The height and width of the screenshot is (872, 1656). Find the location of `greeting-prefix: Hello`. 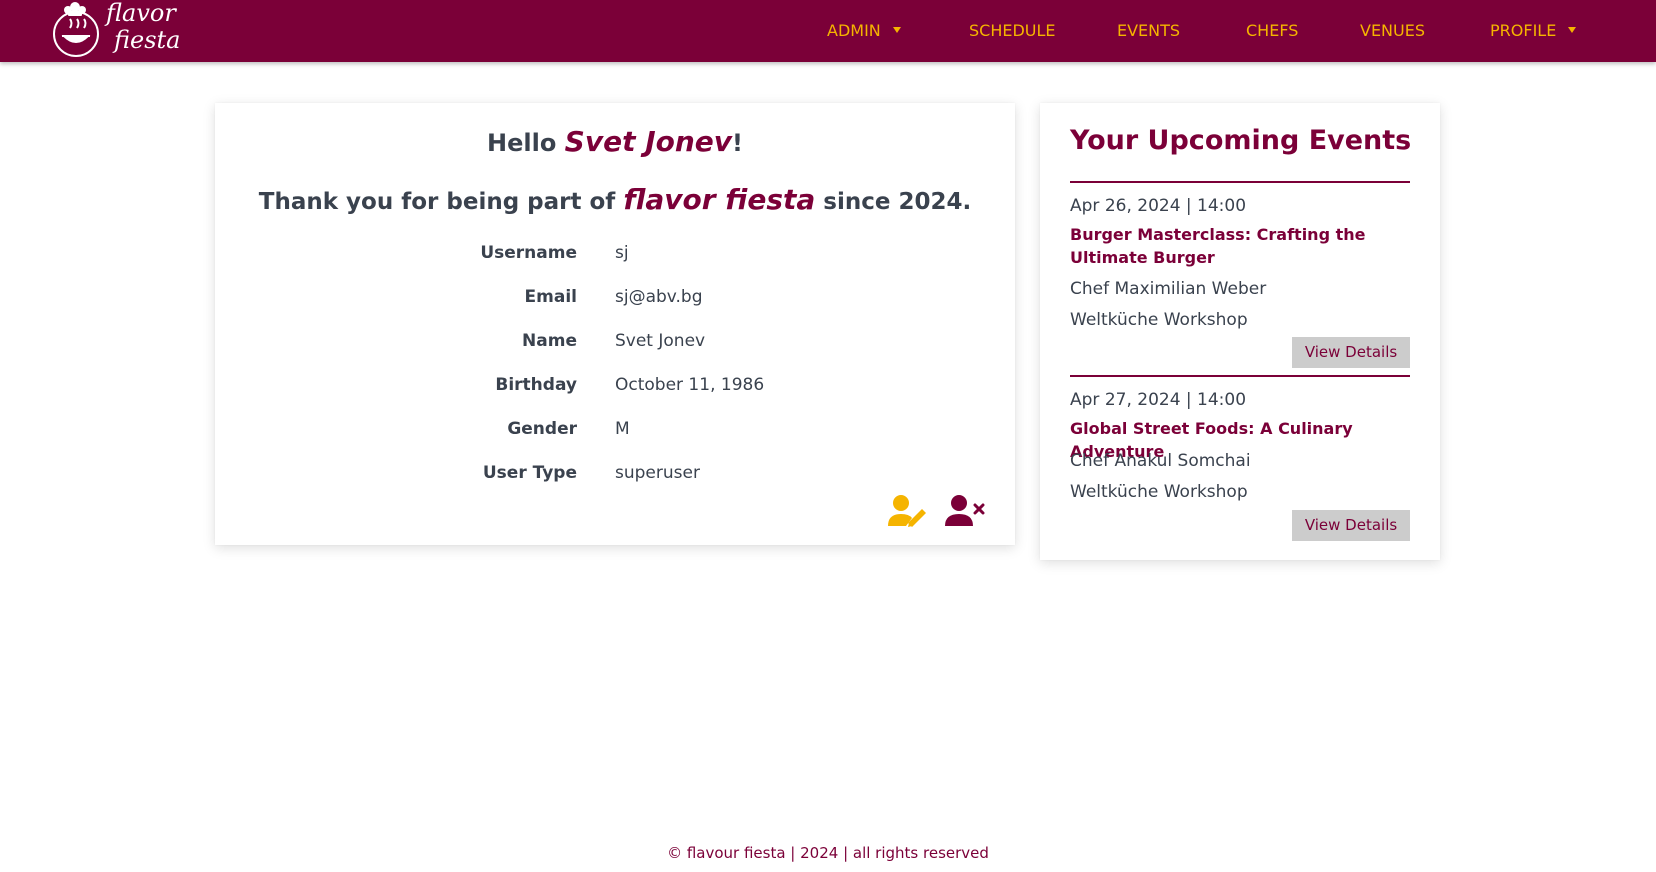

greeting-prefix: Hello is located at coordinates (526, 143).